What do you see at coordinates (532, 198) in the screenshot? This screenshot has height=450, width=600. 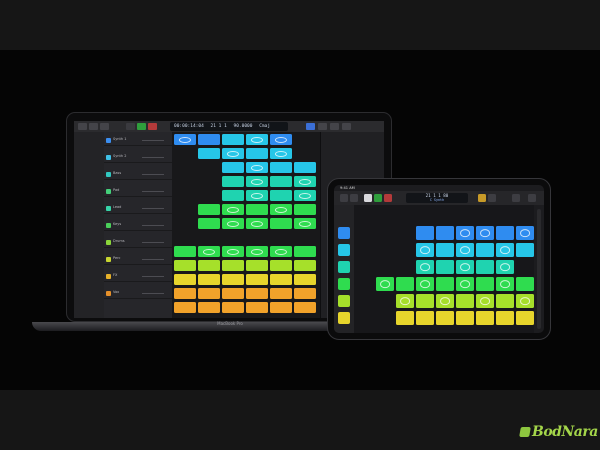 I see `settings-button` at bounding box center [532, 198].